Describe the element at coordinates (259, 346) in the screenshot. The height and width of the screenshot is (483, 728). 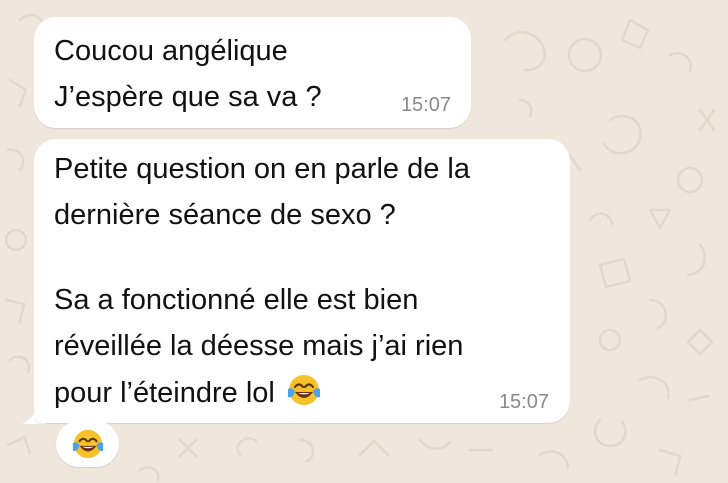
I see `message-text-line: réveillée la déesse mais j’ai rien` at that location.